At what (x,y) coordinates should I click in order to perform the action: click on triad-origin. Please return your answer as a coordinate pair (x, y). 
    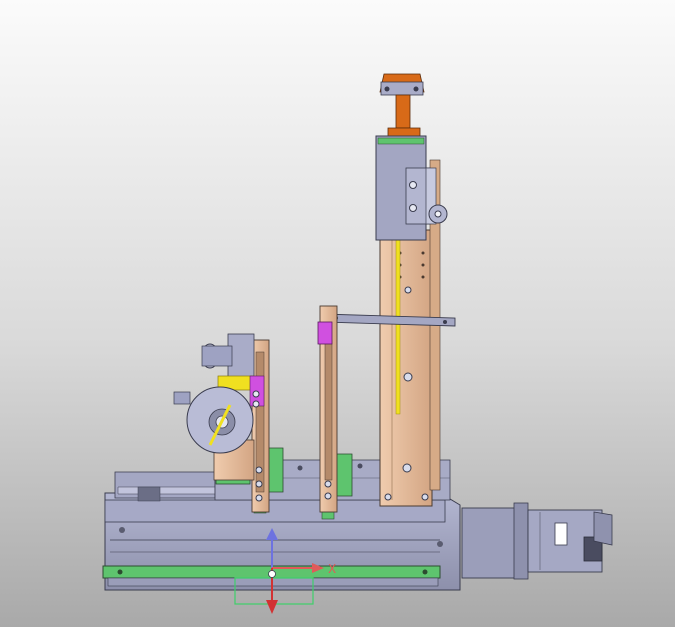
    Looking at the image, I should click on (272, 574).